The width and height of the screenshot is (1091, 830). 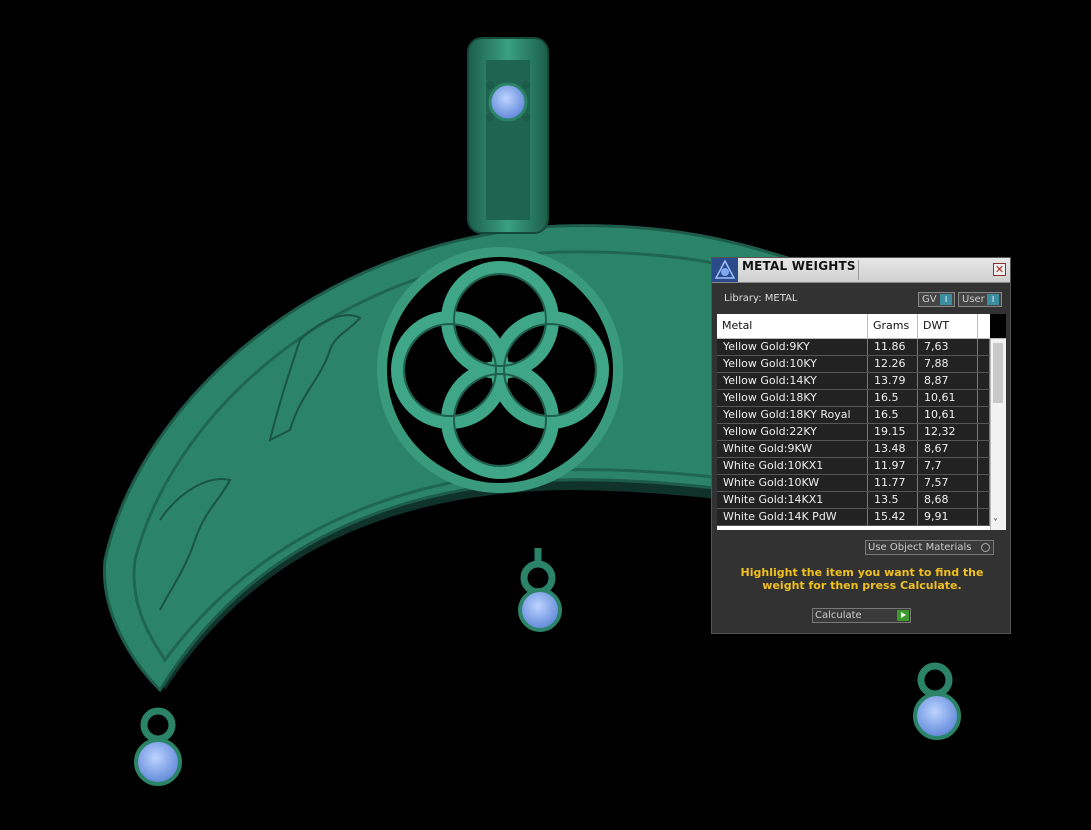 I want to click on table-row: Yellow Gold:18KY Royal 16.5 10,61, so click(x=853, y=415).